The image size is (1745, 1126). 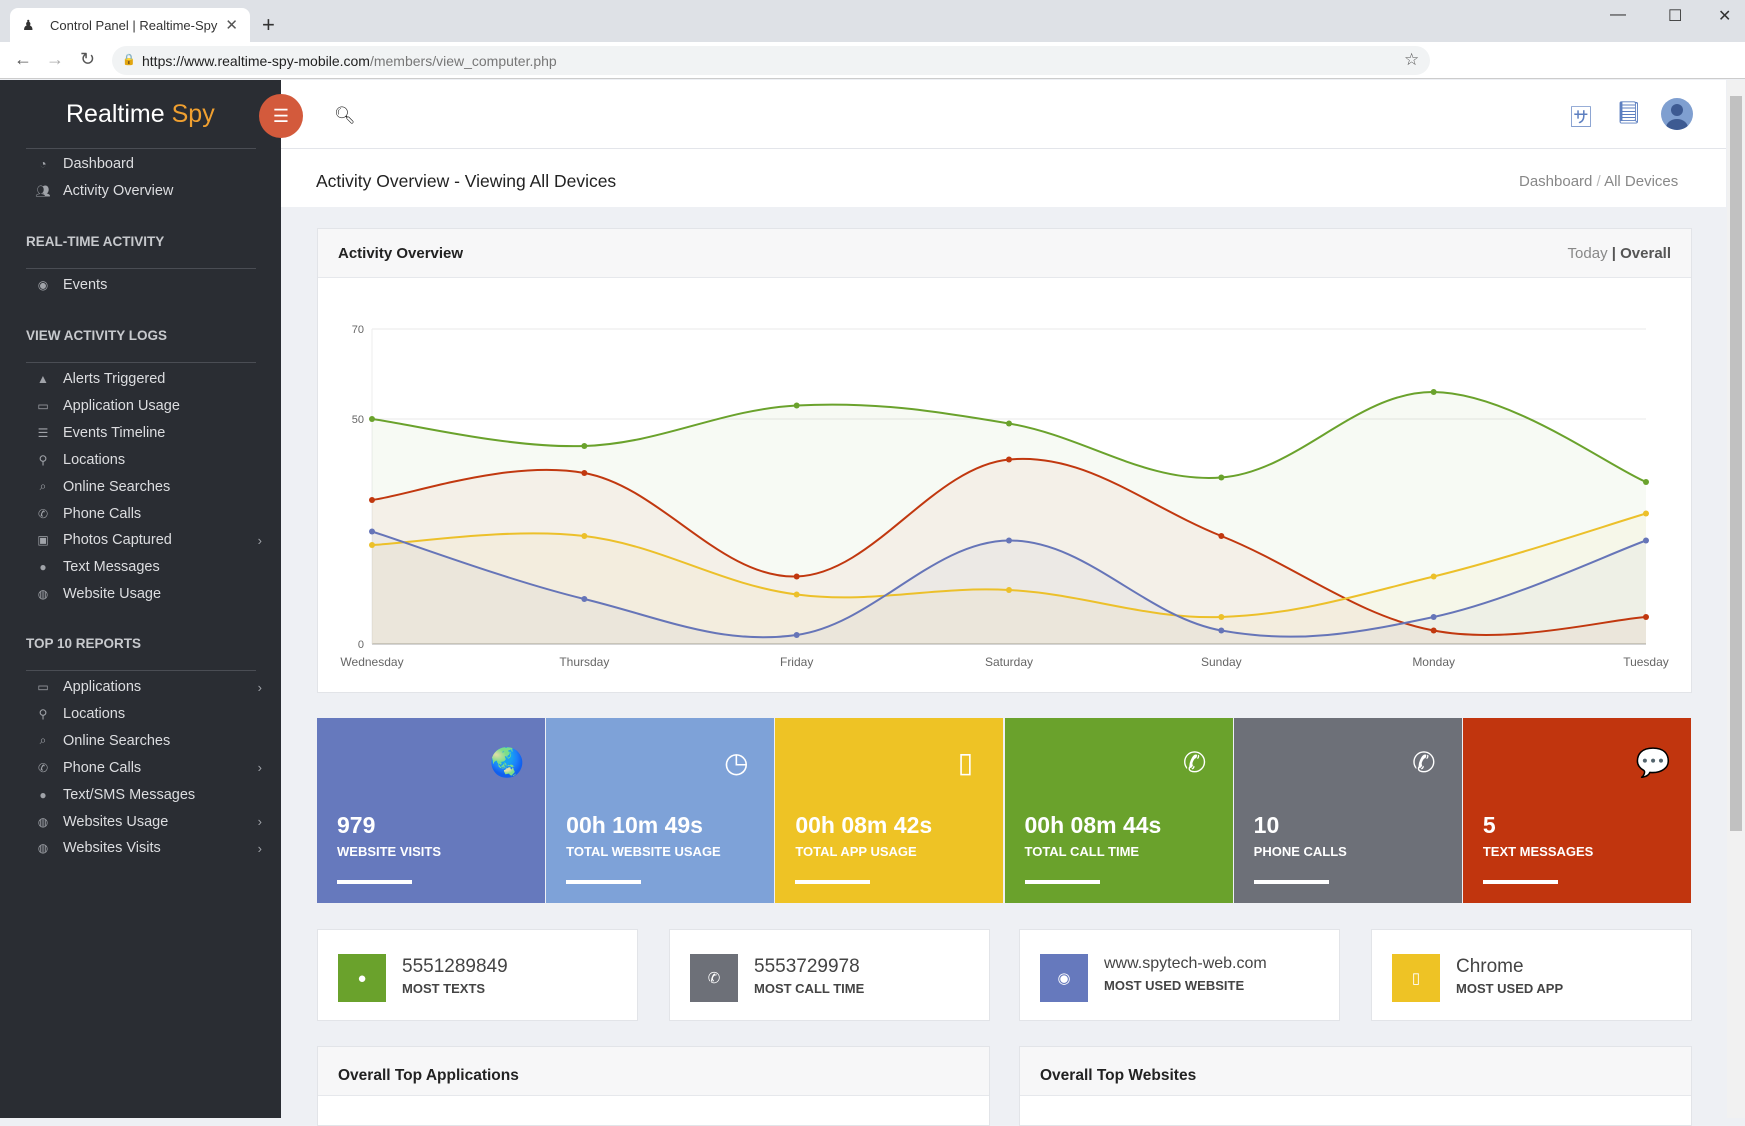 I want to click on maximize-button: ☐, so click(x=1675, y=16).